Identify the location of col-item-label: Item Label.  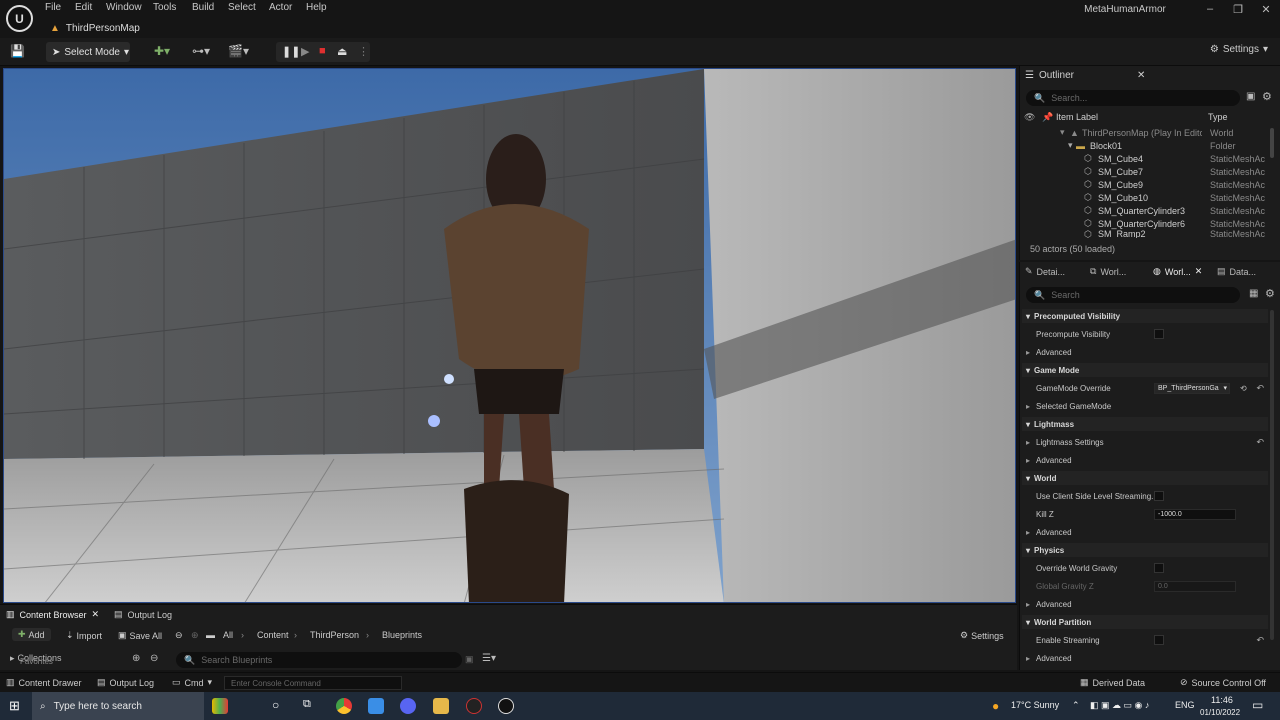
(1077, 117).